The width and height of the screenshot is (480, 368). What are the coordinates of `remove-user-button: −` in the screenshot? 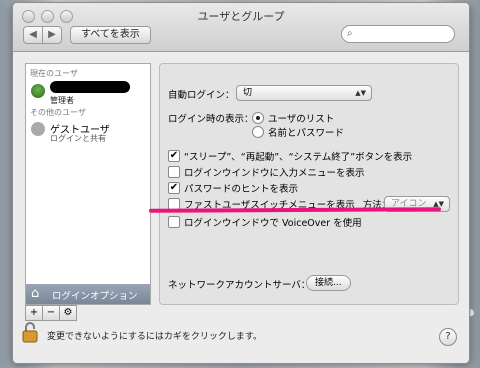 It's located at (51, 313).